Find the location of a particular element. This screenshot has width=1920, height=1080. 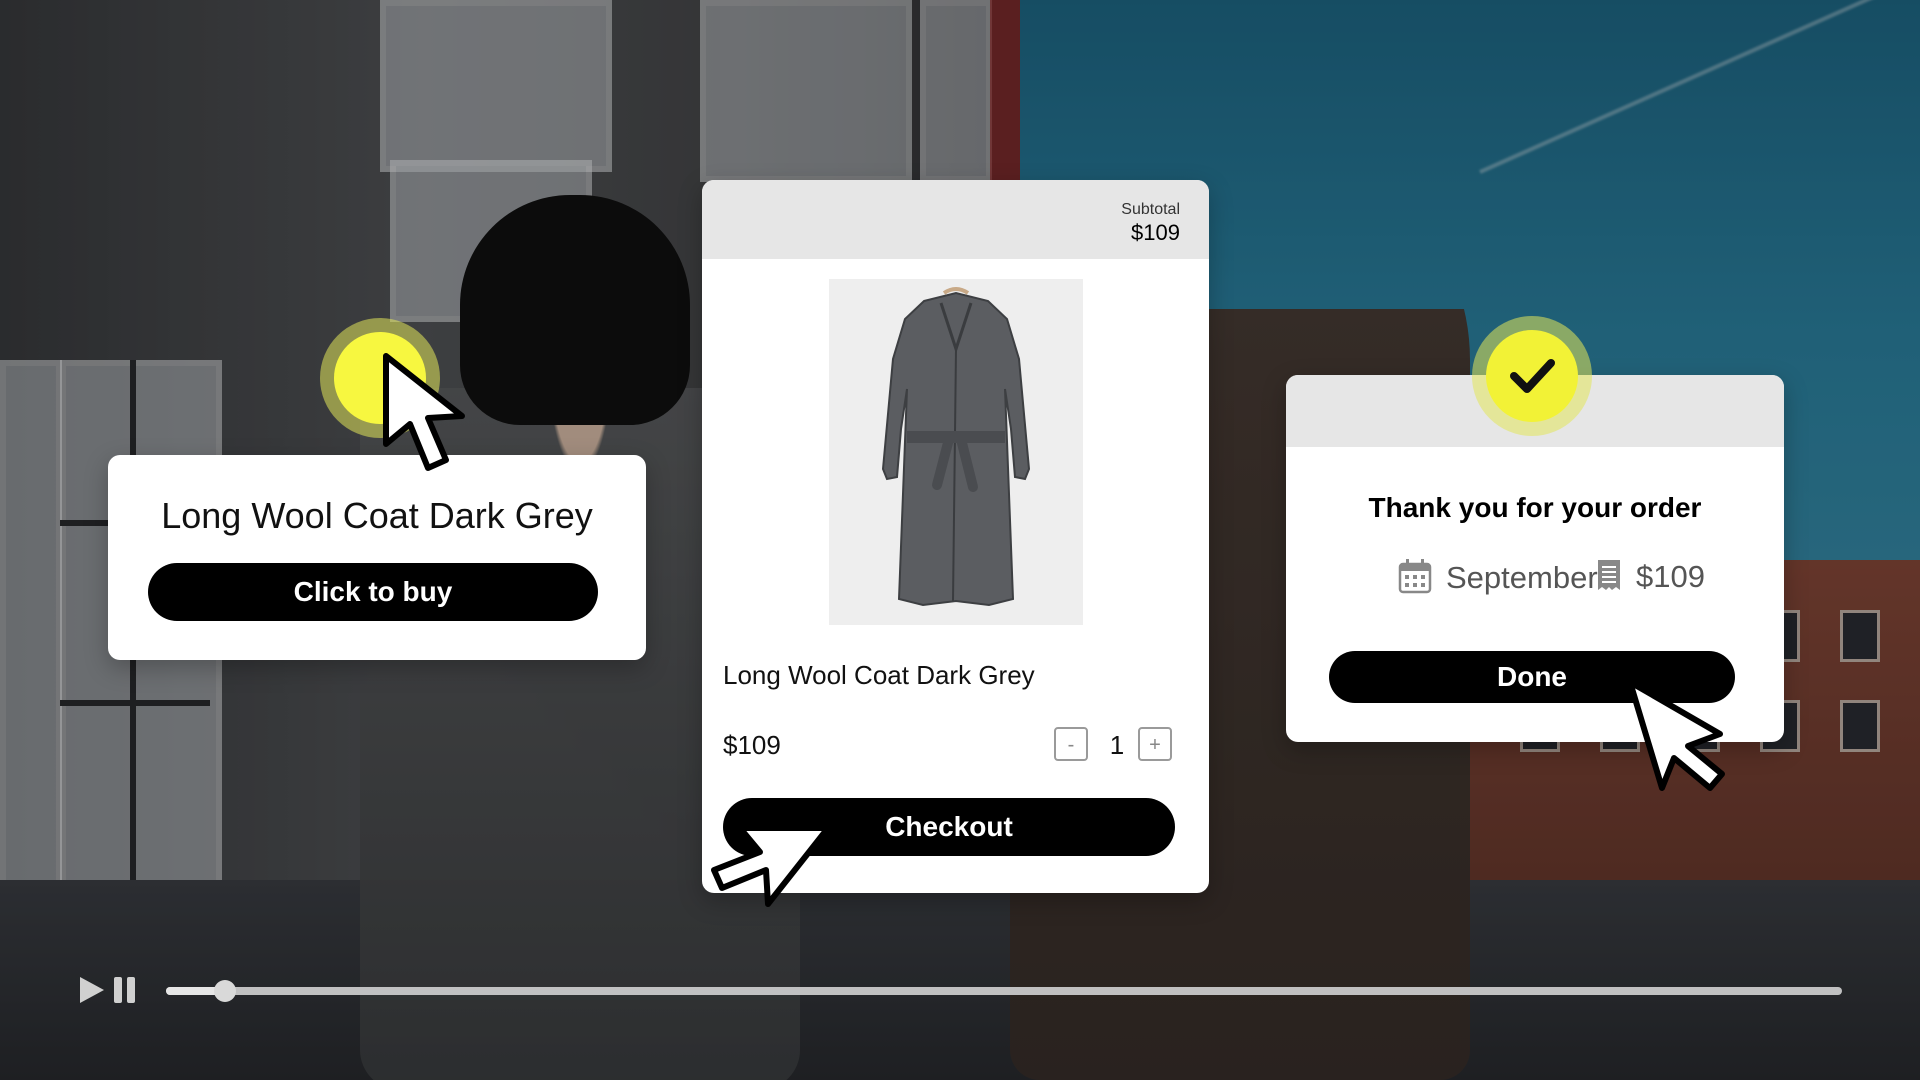

receipt-icon is located at coordinates (1609, 579).